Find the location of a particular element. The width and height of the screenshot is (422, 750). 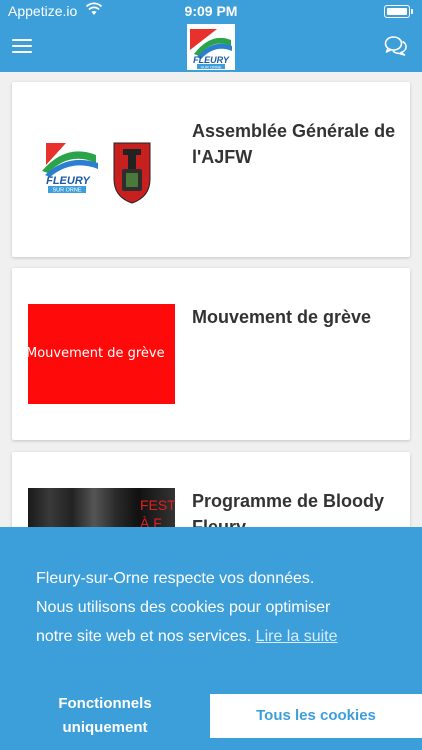

functional-only-button: Fonctionnels uniquement is located at coordinates (105, 716).